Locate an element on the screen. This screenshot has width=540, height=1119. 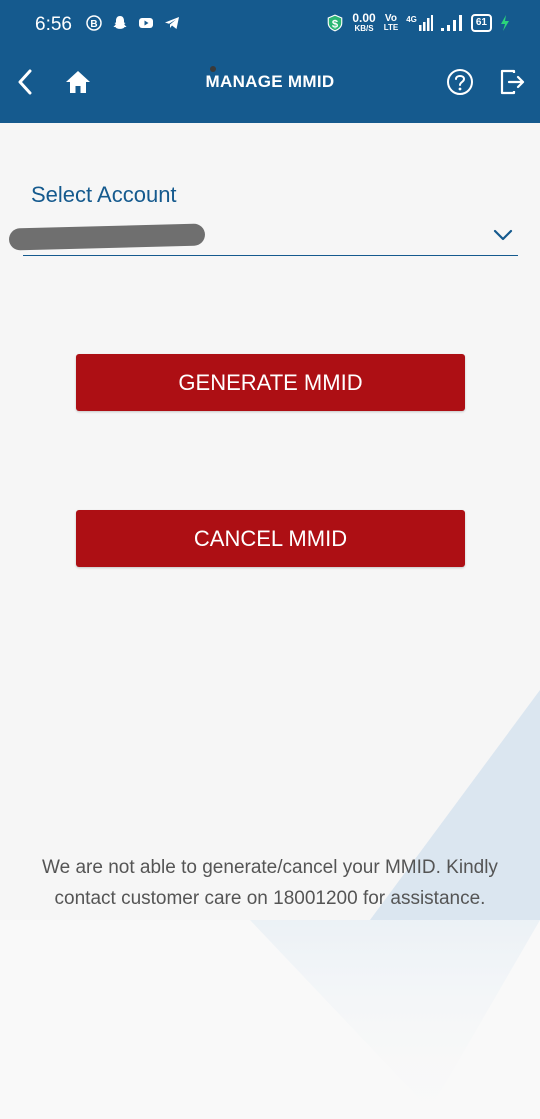
volte-bottom: LTE is located at coordinates (391, 27).